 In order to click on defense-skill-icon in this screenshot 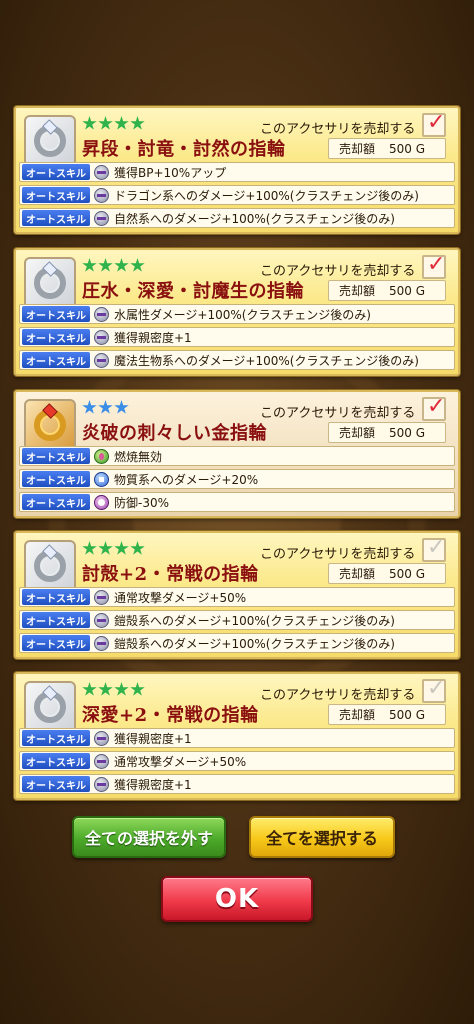, I will do `click(101, 502)`.